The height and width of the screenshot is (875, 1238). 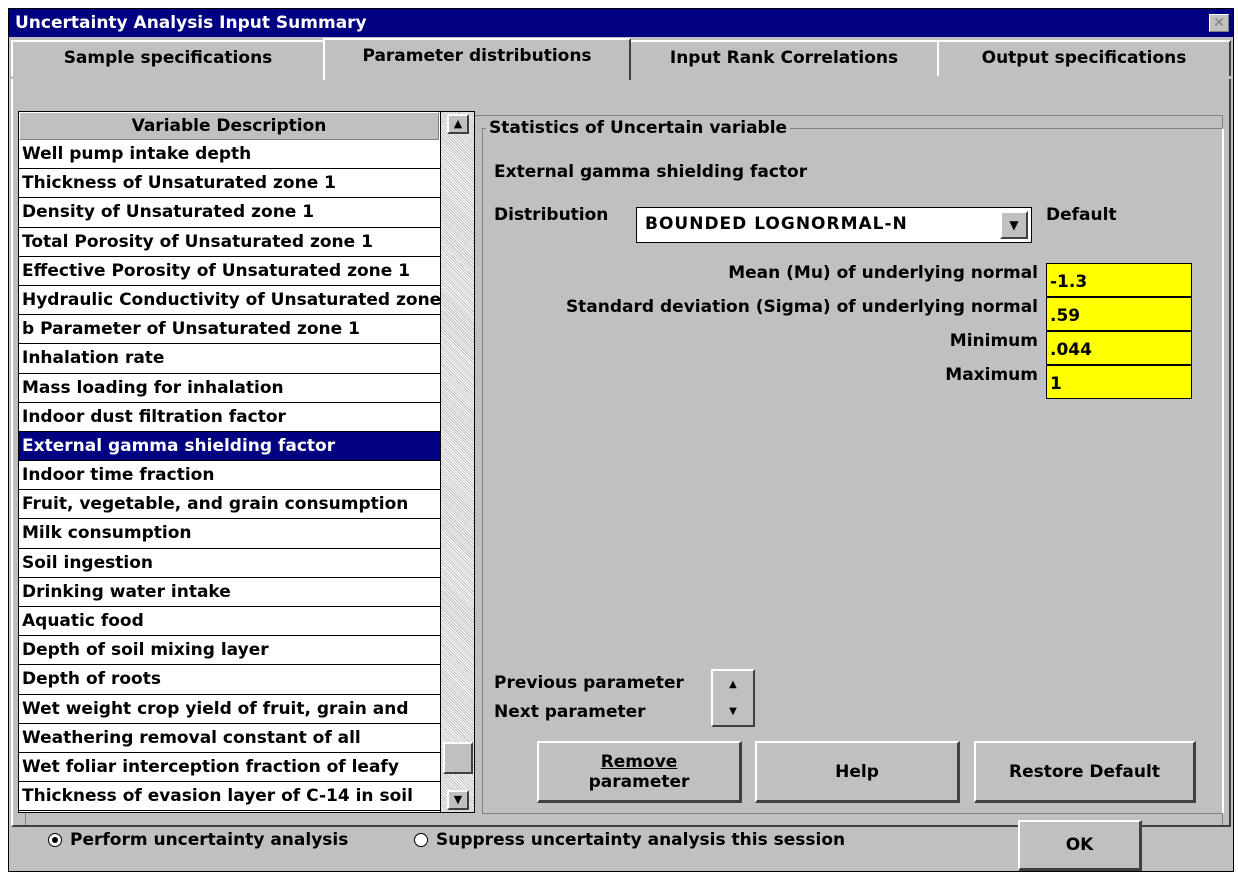 I want to click on dropdown-button: ▼, so click(x=1014, y=225).